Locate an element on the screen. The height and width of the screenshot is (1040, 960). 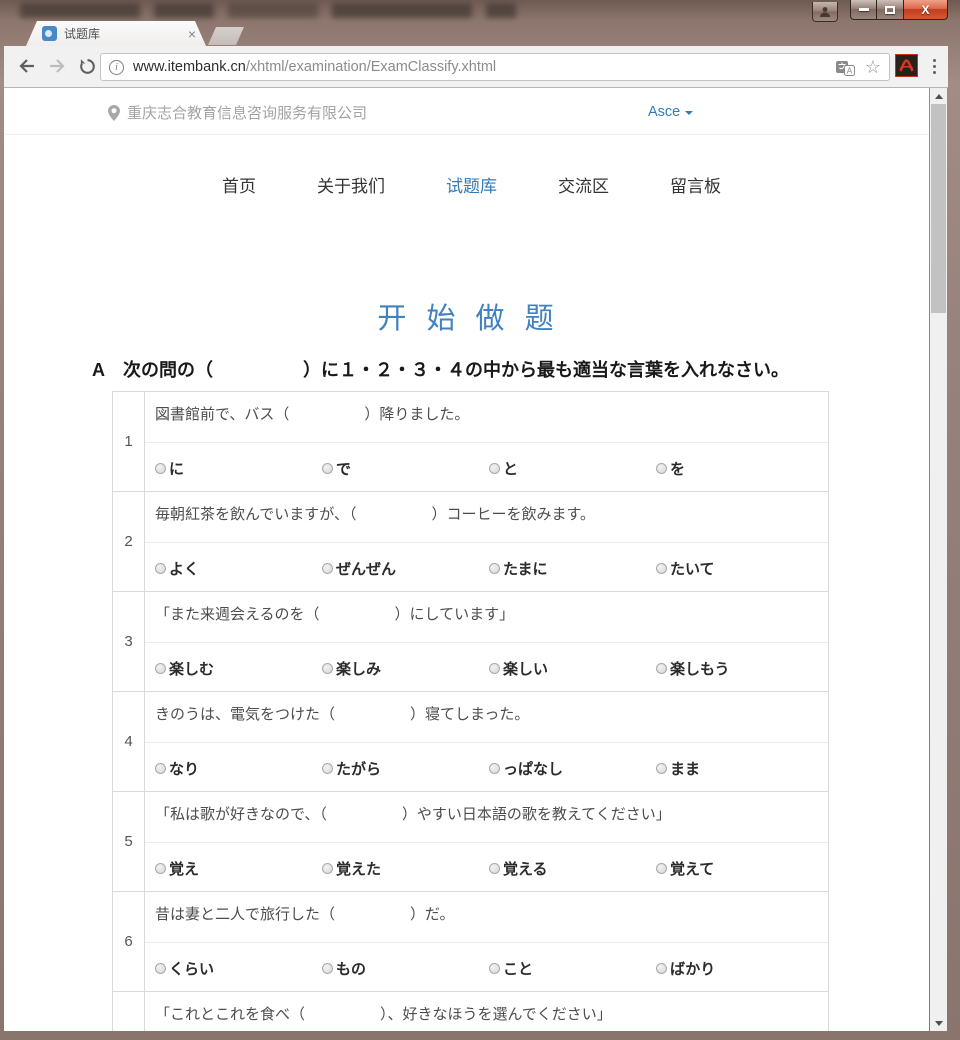
answer-option: たまに is located at coordinates (518, 568).